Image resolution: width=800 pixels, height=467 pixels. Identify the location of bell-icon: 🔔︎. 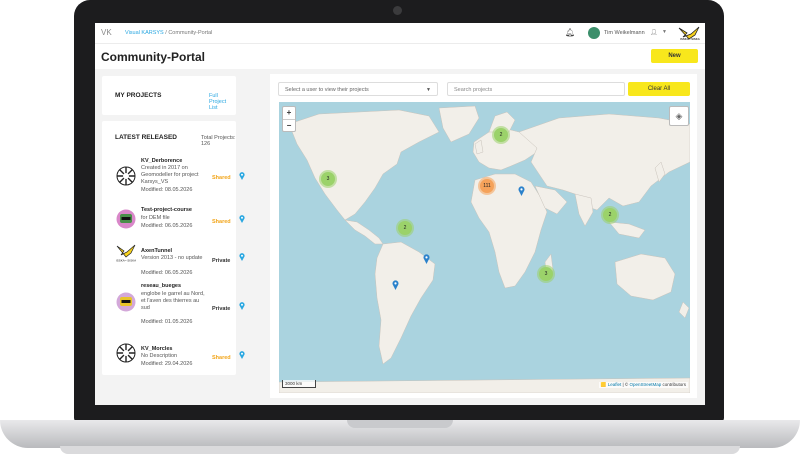
(570, 32).